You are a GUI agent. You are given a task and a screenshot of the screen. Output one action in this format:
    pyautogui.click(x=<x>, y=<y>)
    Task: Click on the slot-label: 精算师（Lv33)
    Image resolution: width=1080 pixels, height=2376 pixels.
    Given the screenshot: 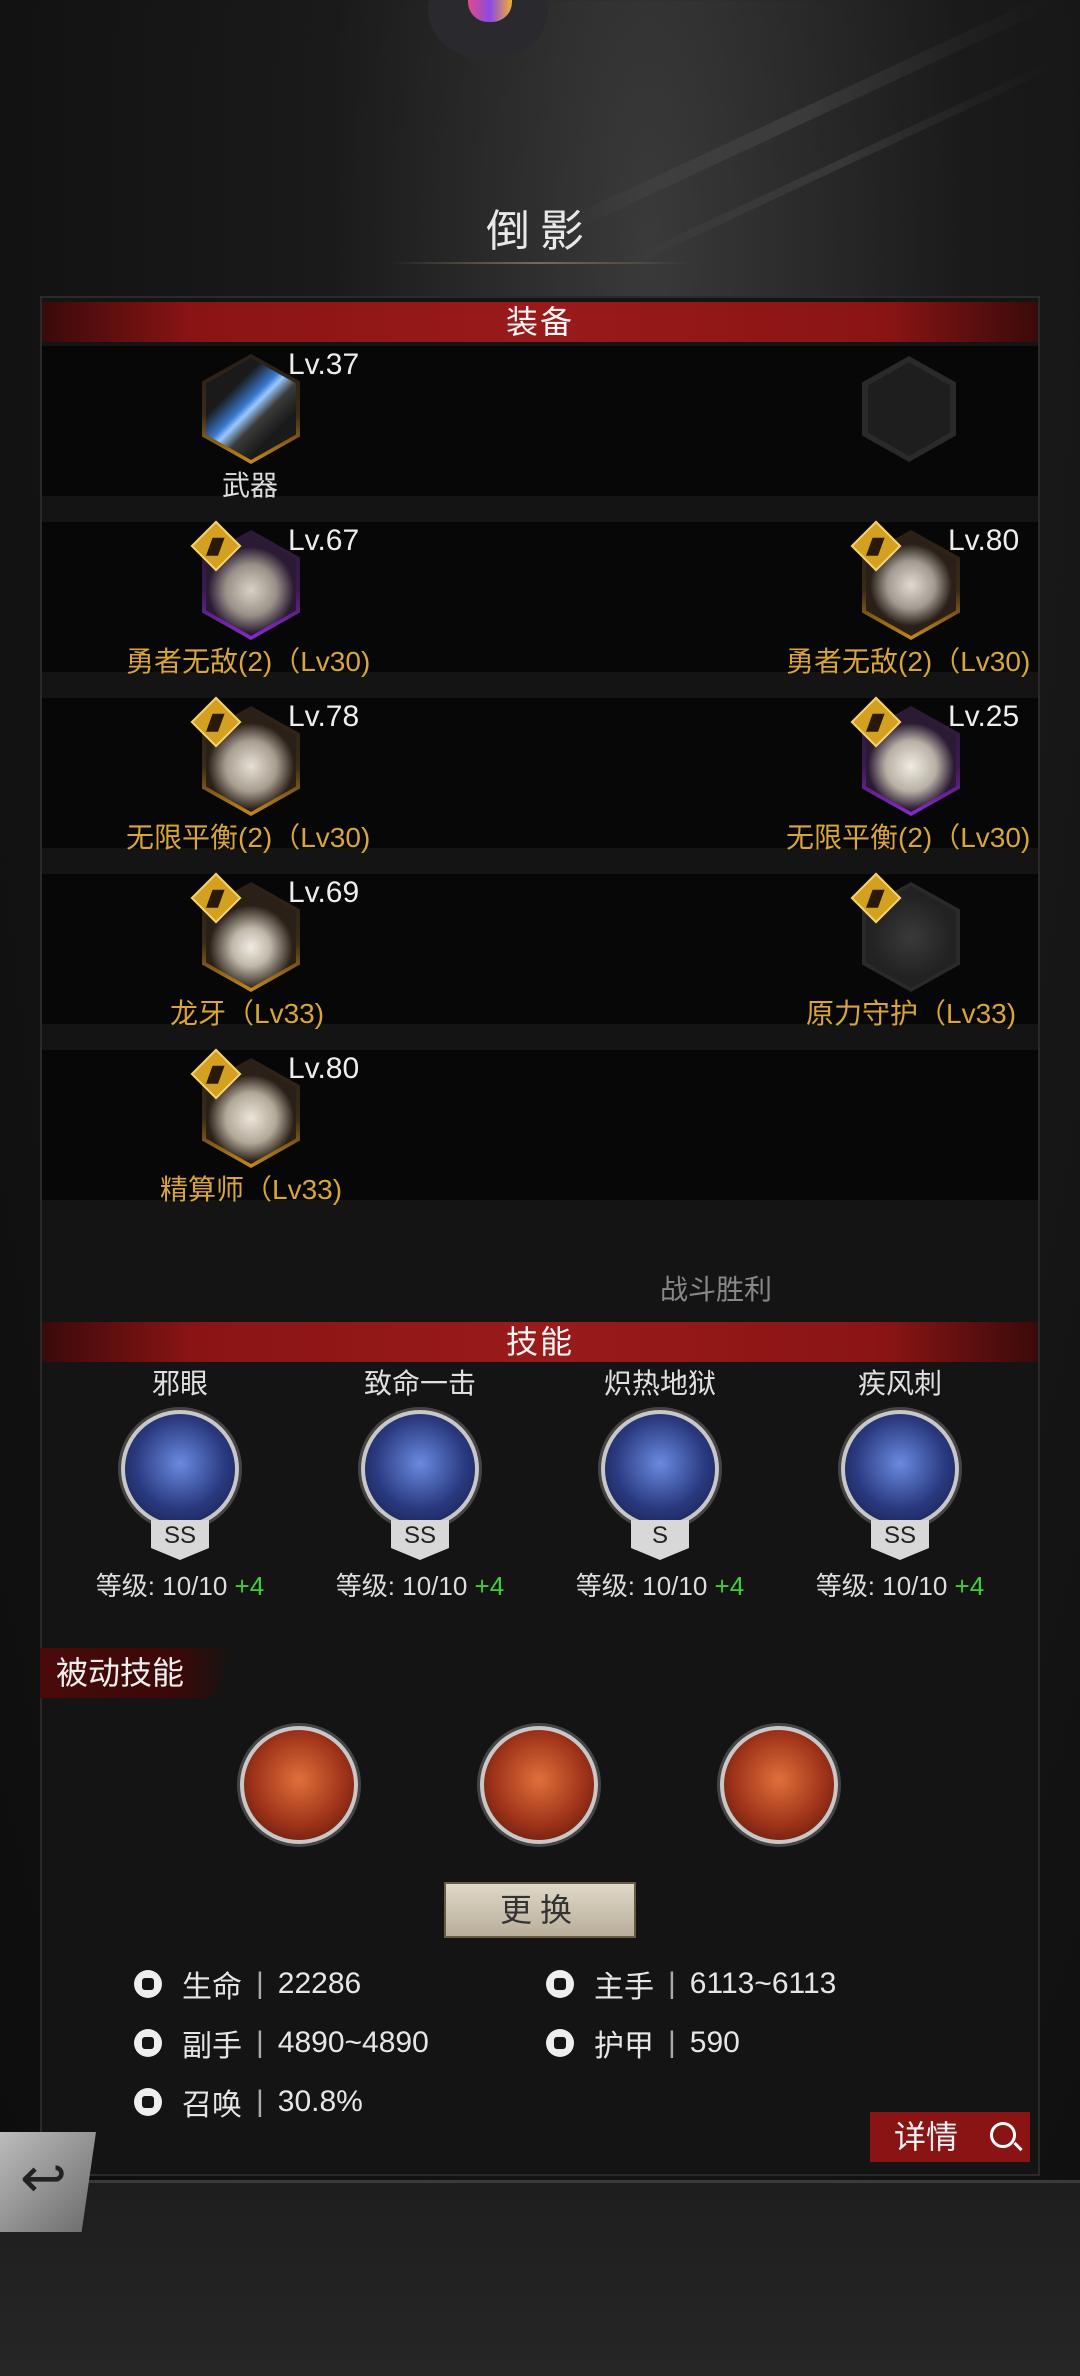 What is the action you would take?
    pyautogui.click(x=251, y=1189)
    